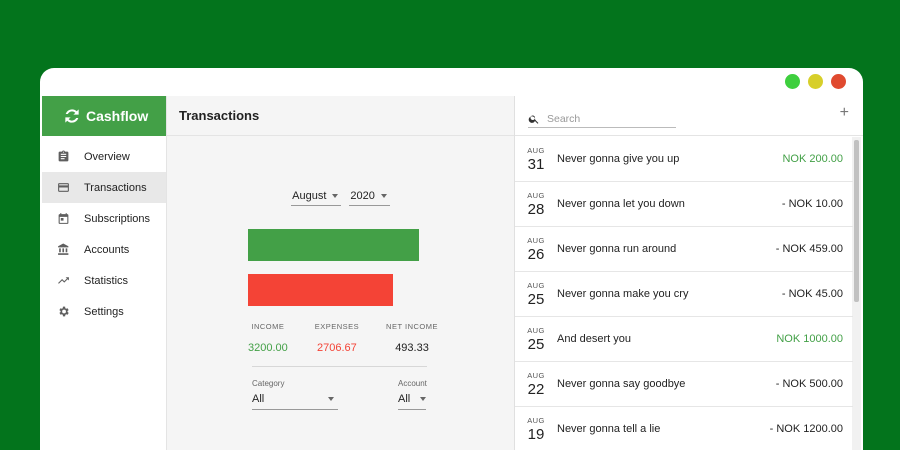 The width and height of the screenshot is (900, 450). What do you see at coordinates (806, 429) in the screenshot?
I see `transaction-amount: - NOK 1200.00` at bounding box center [806, 429].